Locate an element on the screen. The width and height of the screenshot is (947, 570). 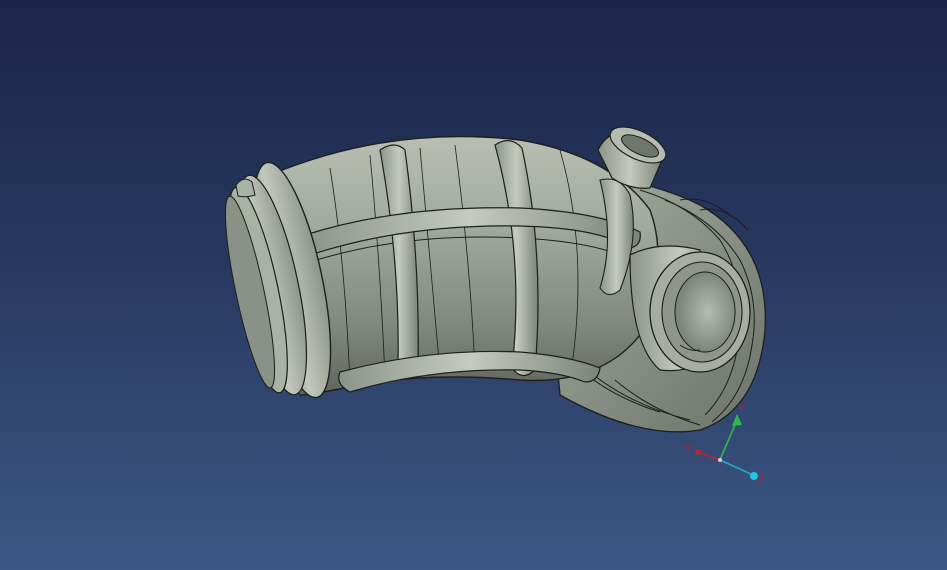
x-axis-line is located at coordinates (709, 456).